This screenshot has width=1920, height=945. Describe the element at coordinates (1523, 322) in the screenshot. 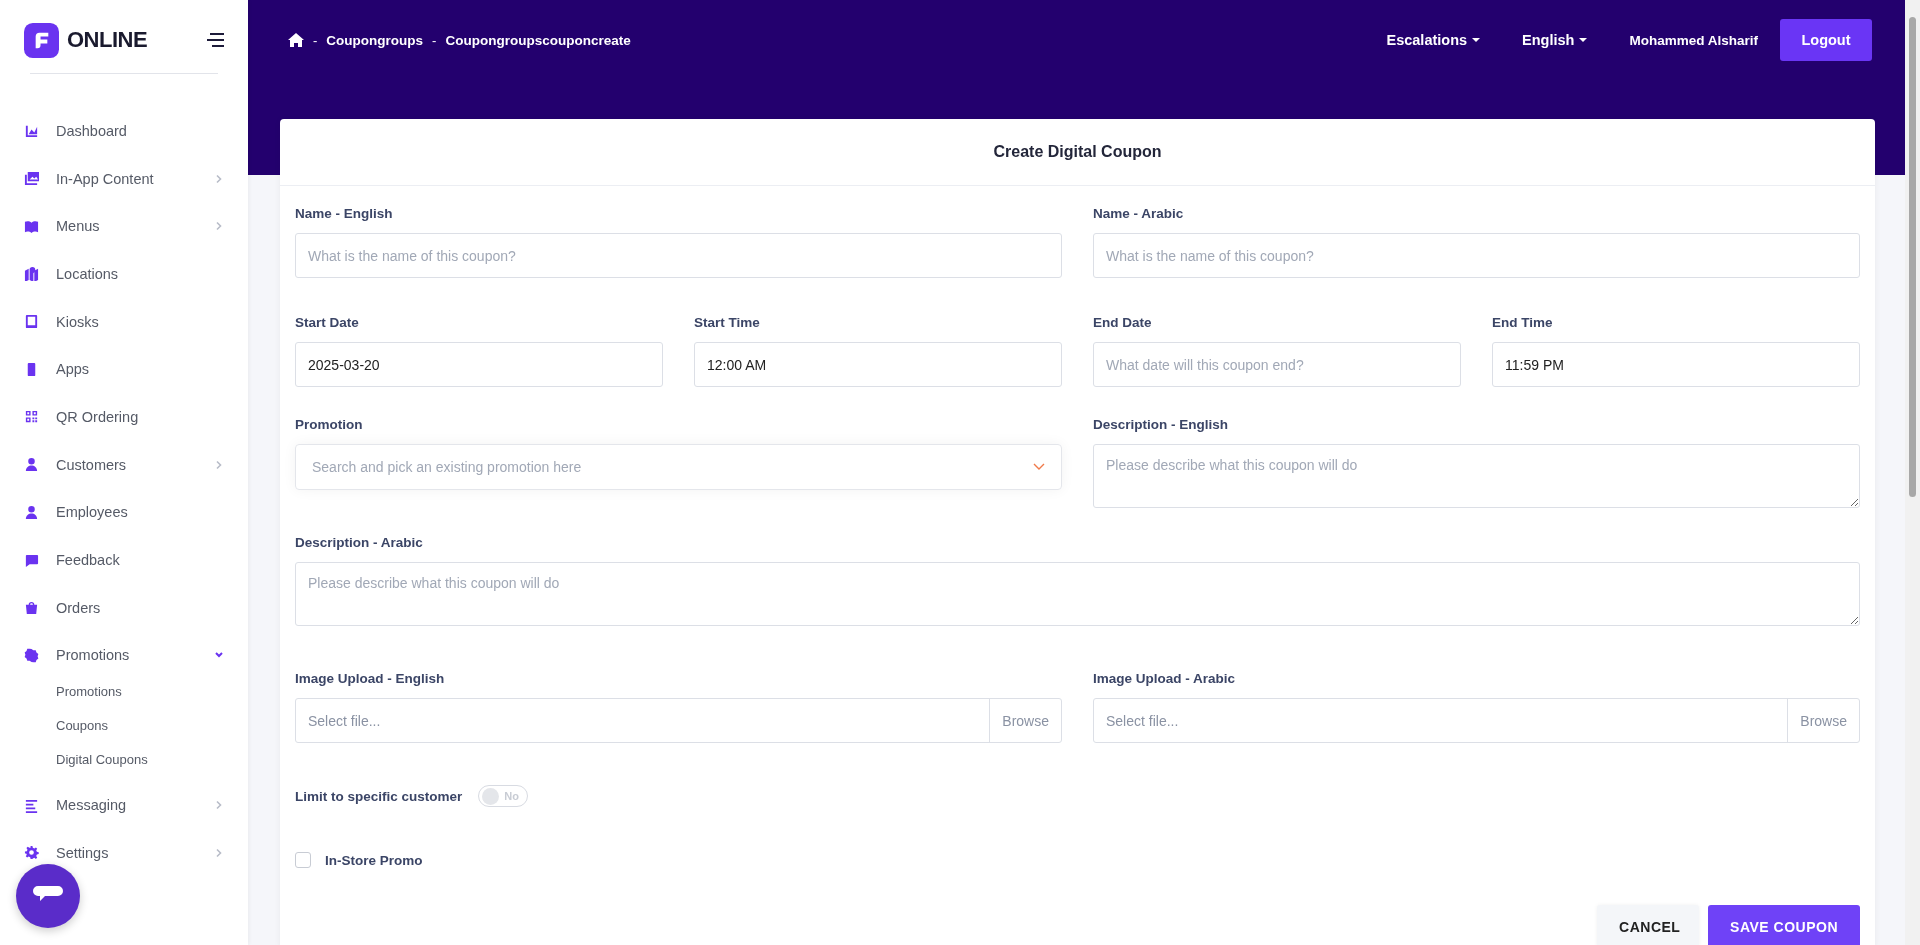

I see `field-label: End Time` at that location.